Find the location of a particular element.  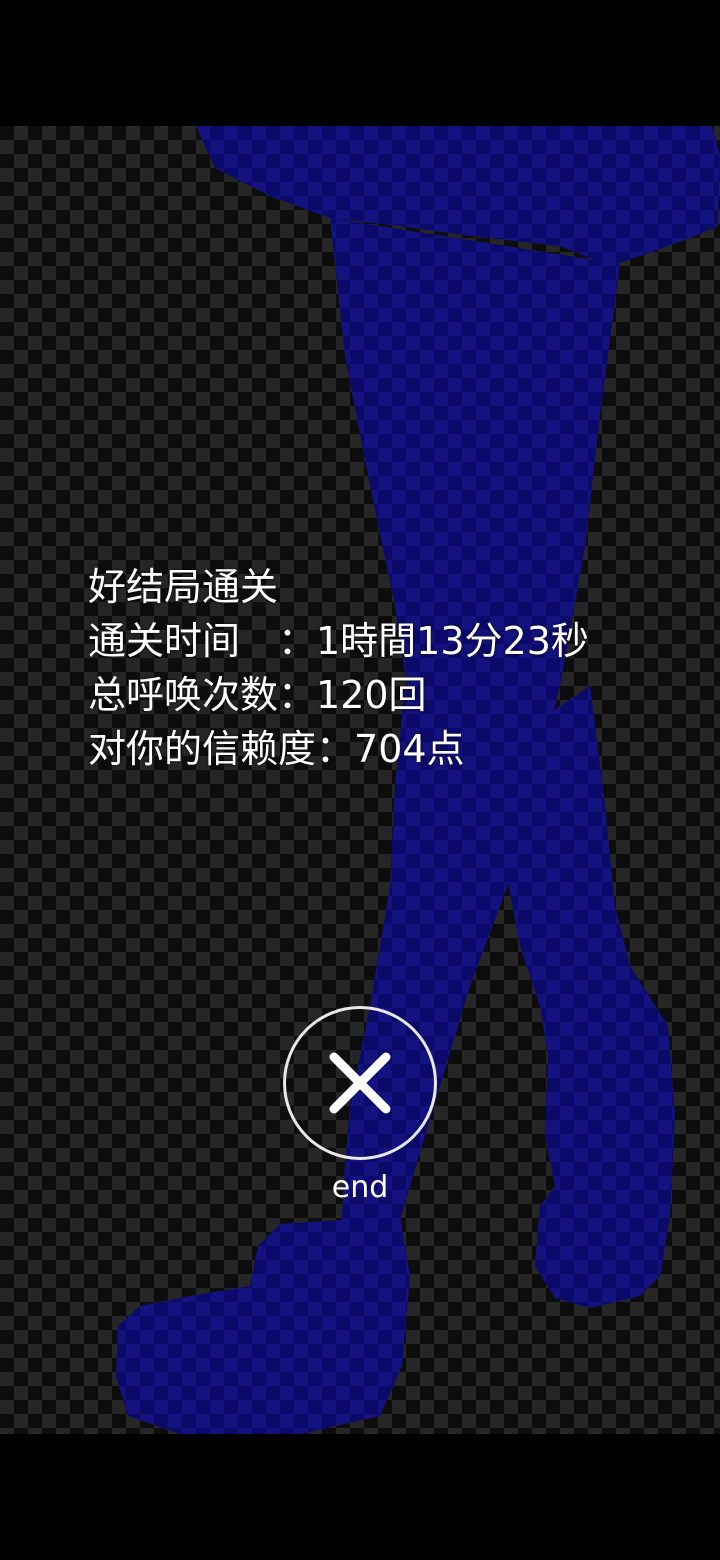

call-count-line: 总呼唤次数 ： 120回 is located at coordinates (338, 695).